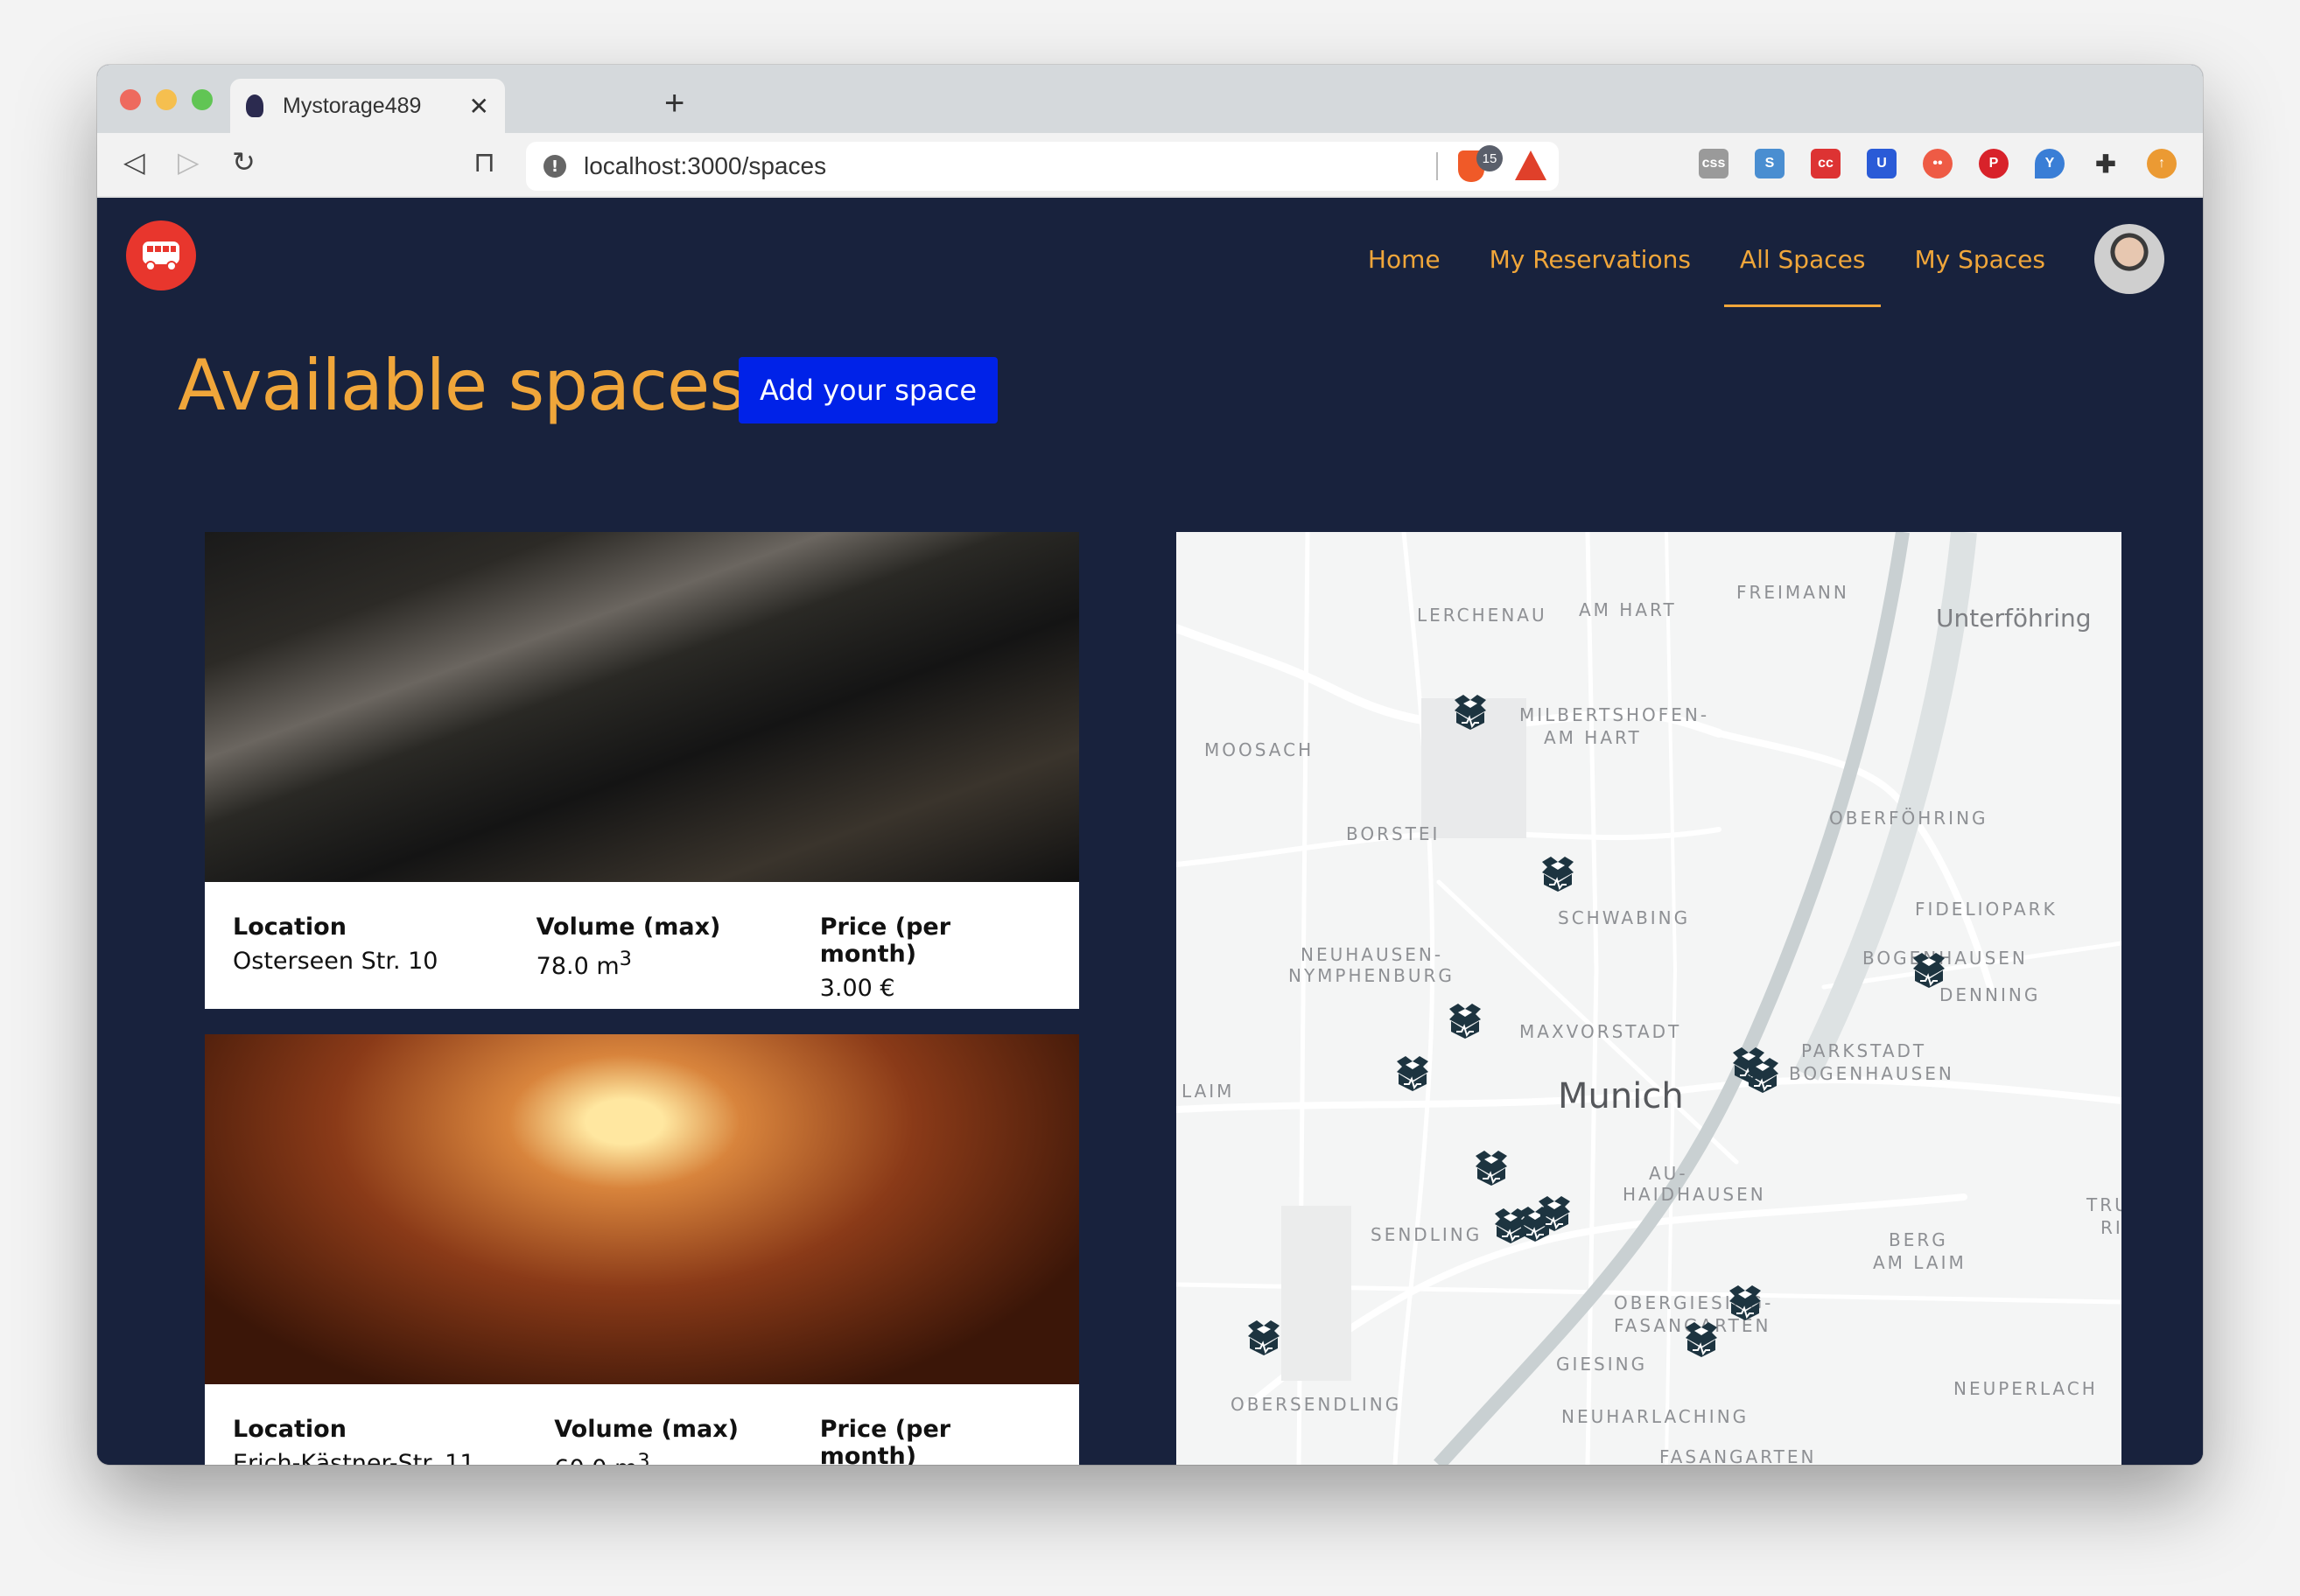  Describe the element at coordinates (1404, 259) in the screenshot. I see `nav-home: Home` at that location.